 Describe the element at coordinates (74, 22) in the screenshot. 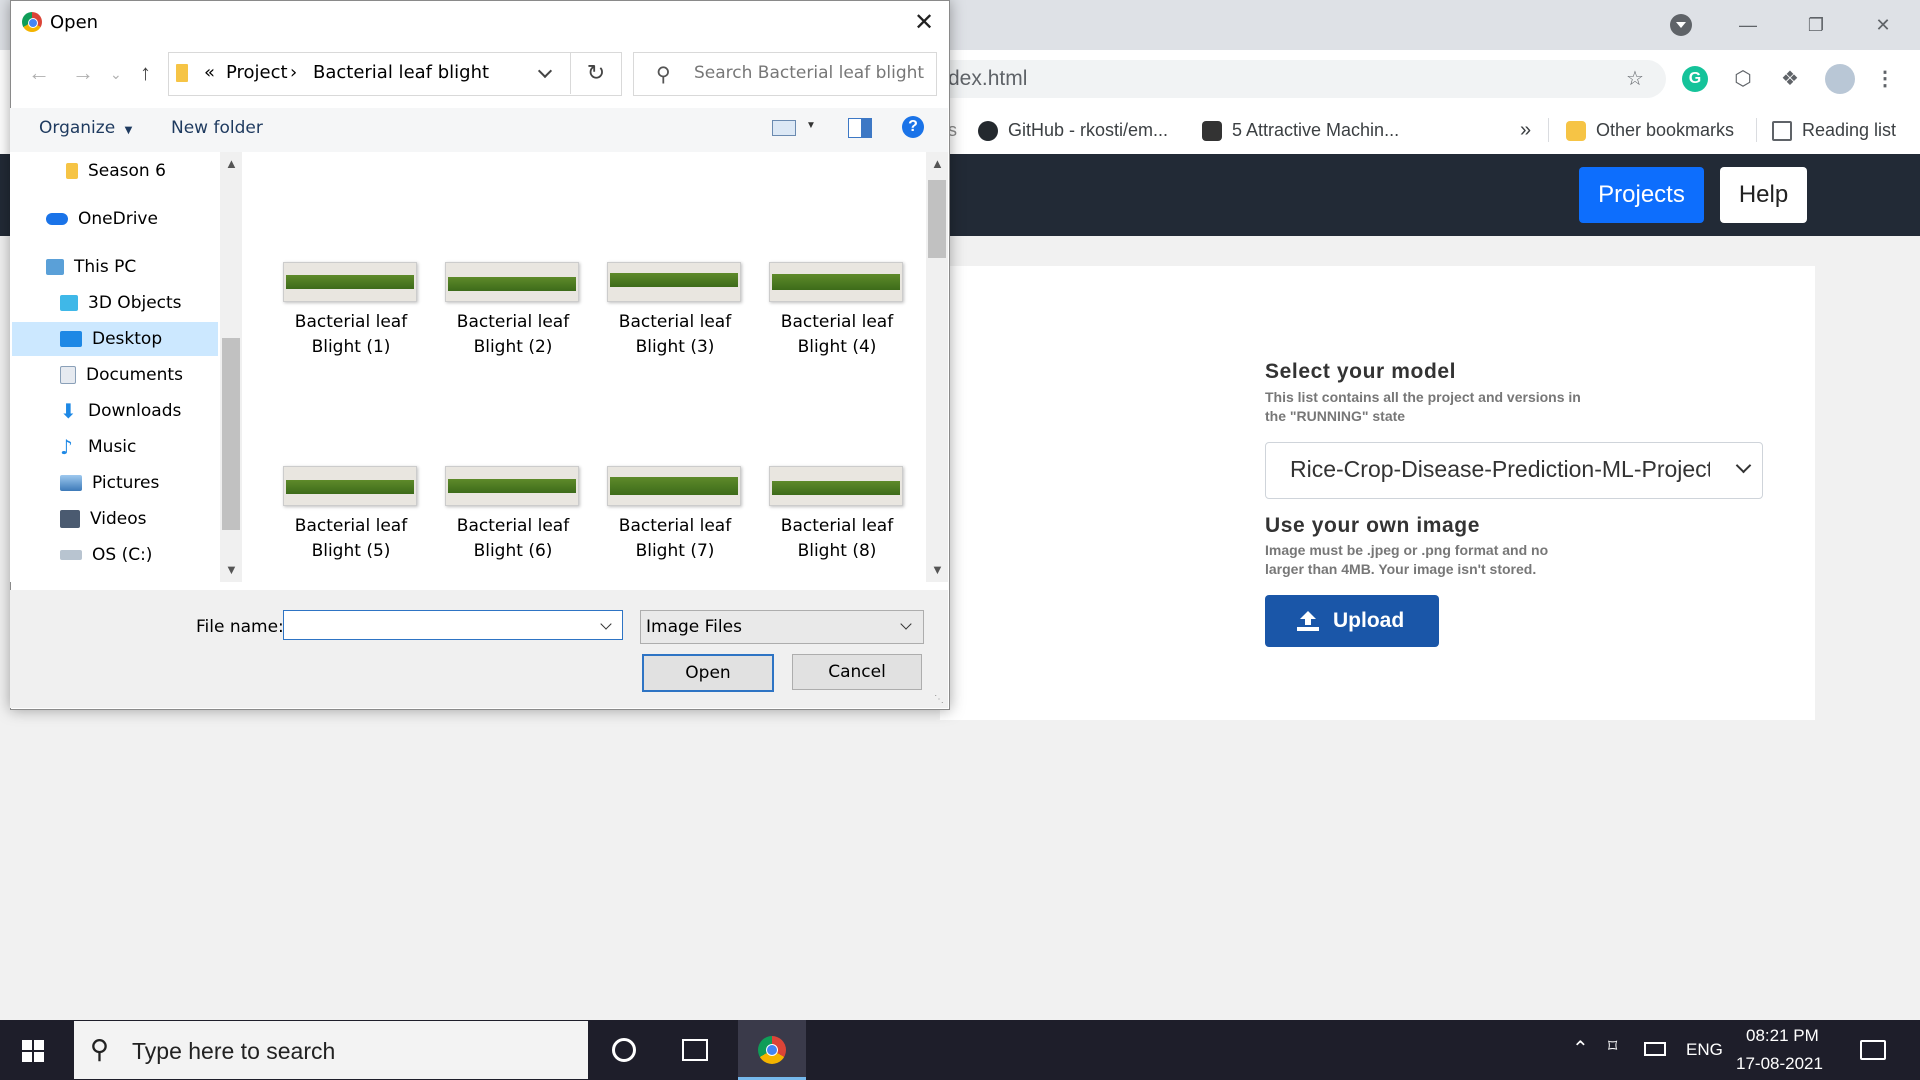

I see `dialog-title: Open` at that location.